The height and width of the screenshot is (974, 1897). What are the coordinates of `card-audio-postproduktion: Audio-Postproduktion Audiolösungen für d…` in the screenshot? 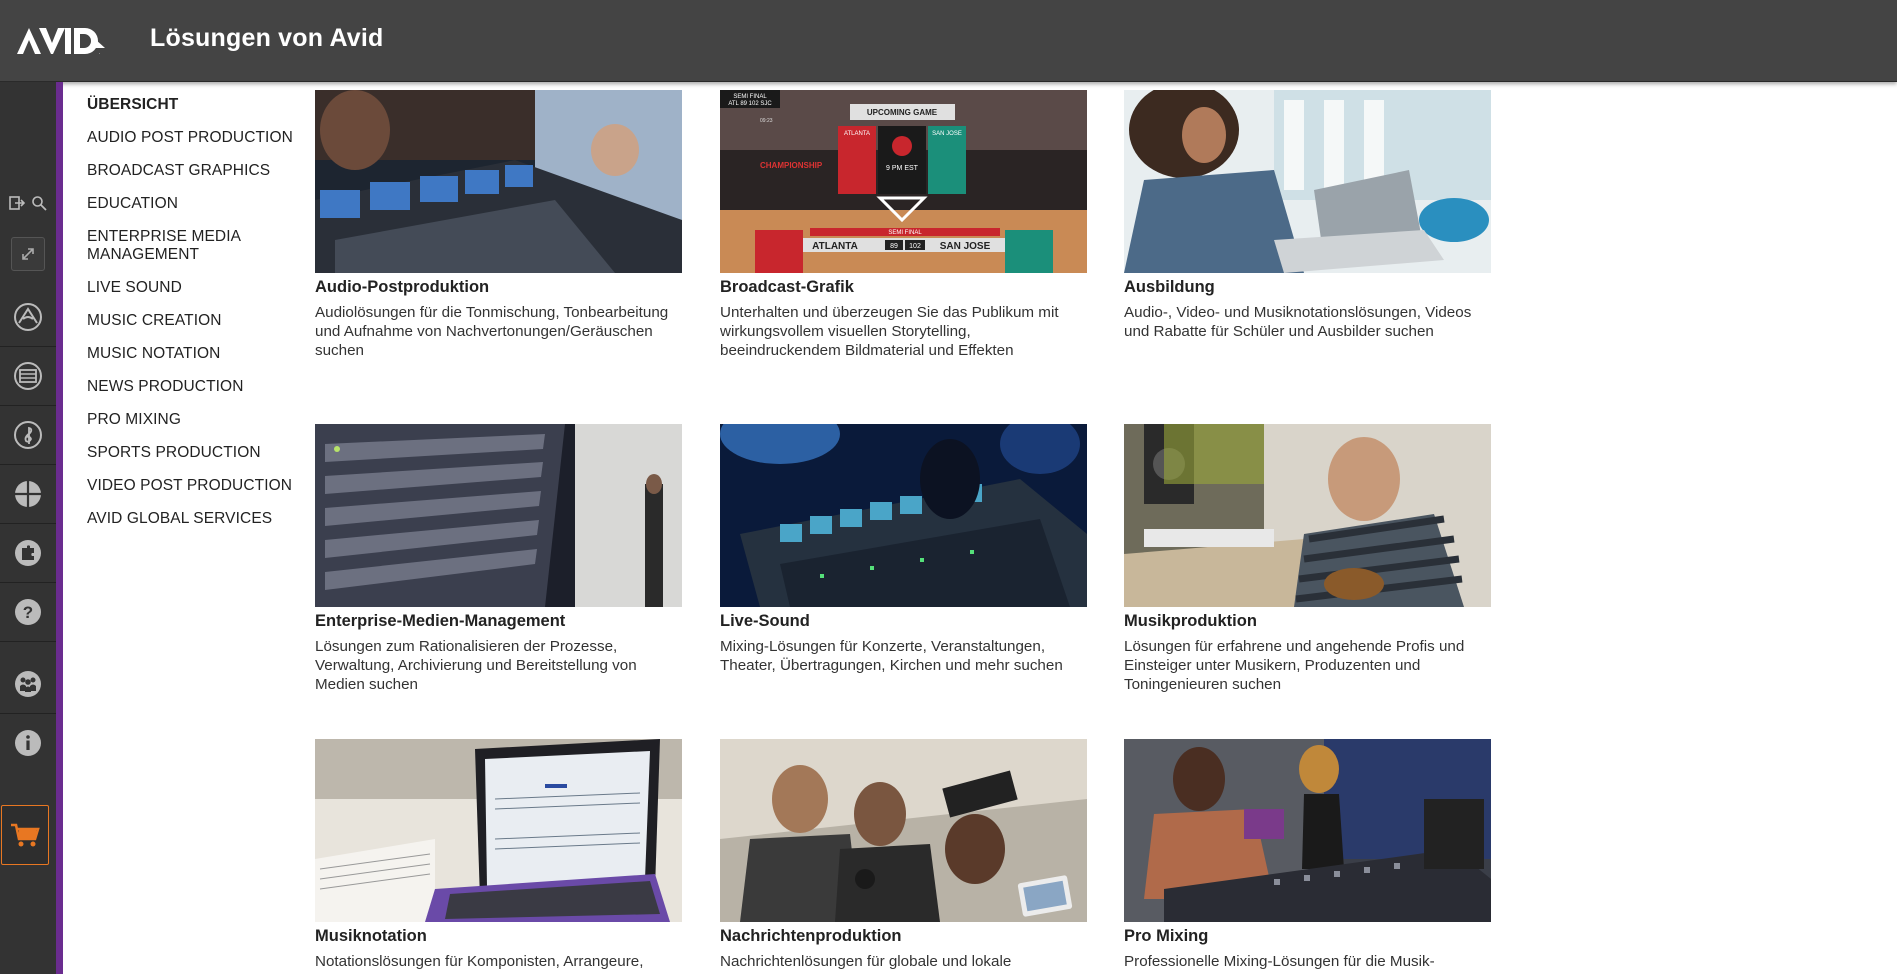 It's located at (498, 225).